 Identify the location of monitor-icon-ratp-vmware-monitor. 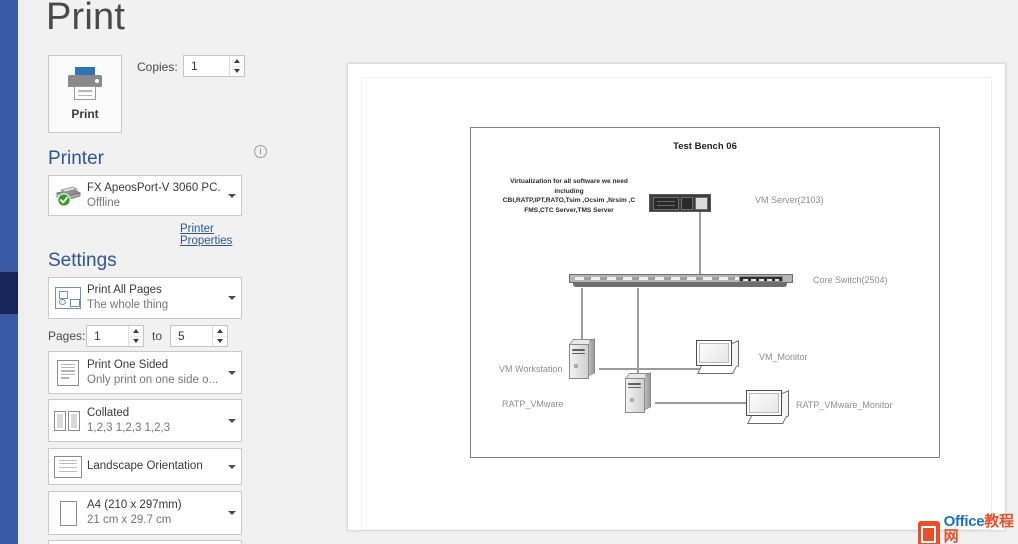
(768, 408).